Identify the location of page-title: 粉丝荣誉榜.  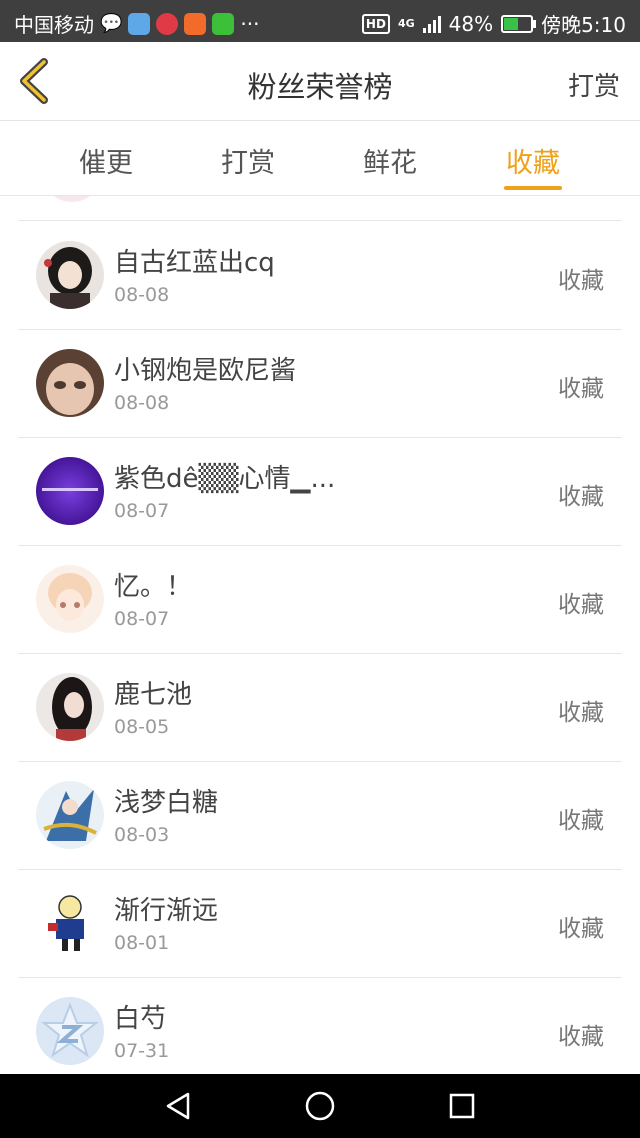
(320, 87).